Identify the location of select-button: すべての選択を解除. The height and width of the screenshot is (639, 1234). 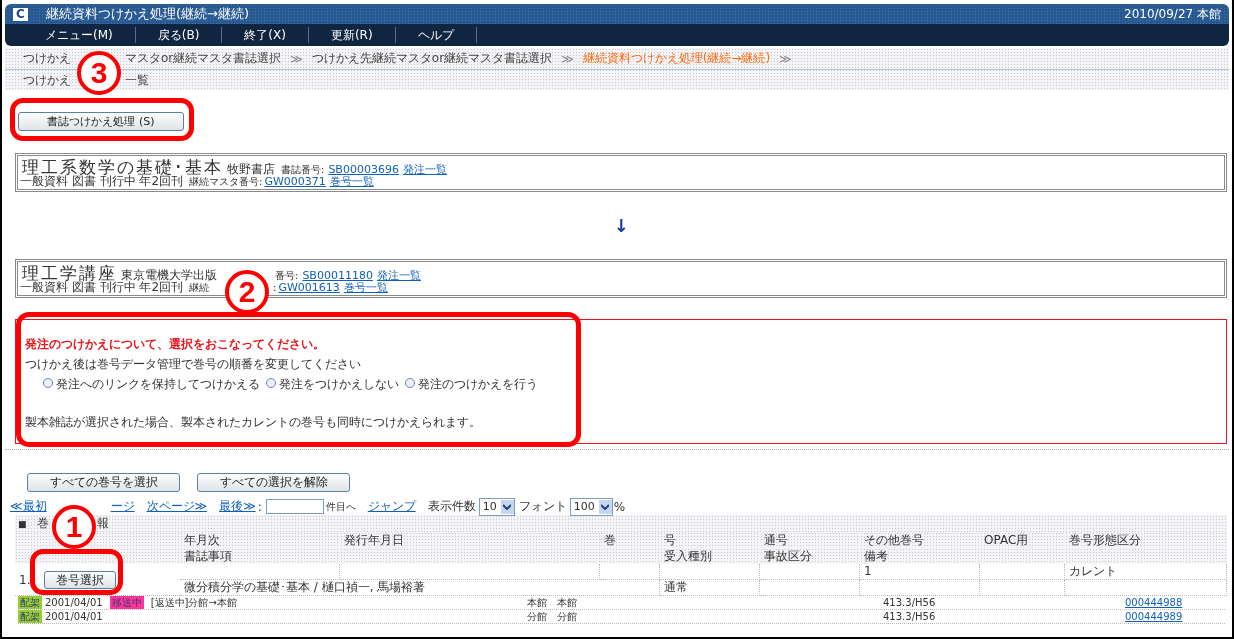
(273, 482).